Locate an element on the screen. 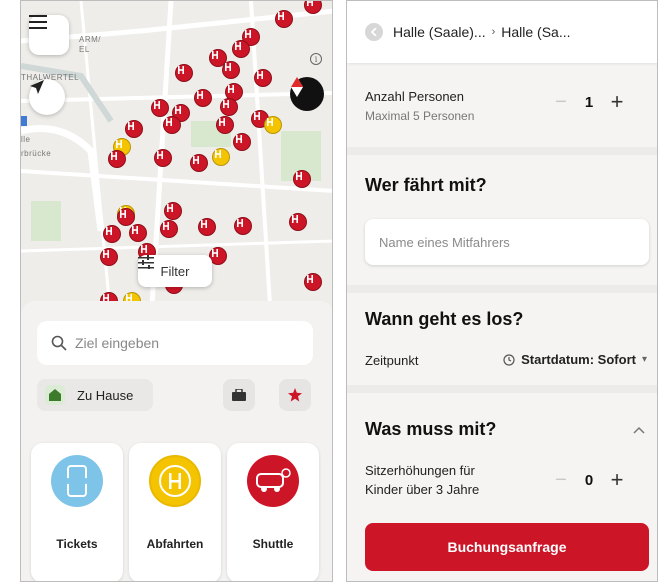 The height and width of the screenshot is (582, 658). filter-button: Filter is located at coordinates (175, 271).